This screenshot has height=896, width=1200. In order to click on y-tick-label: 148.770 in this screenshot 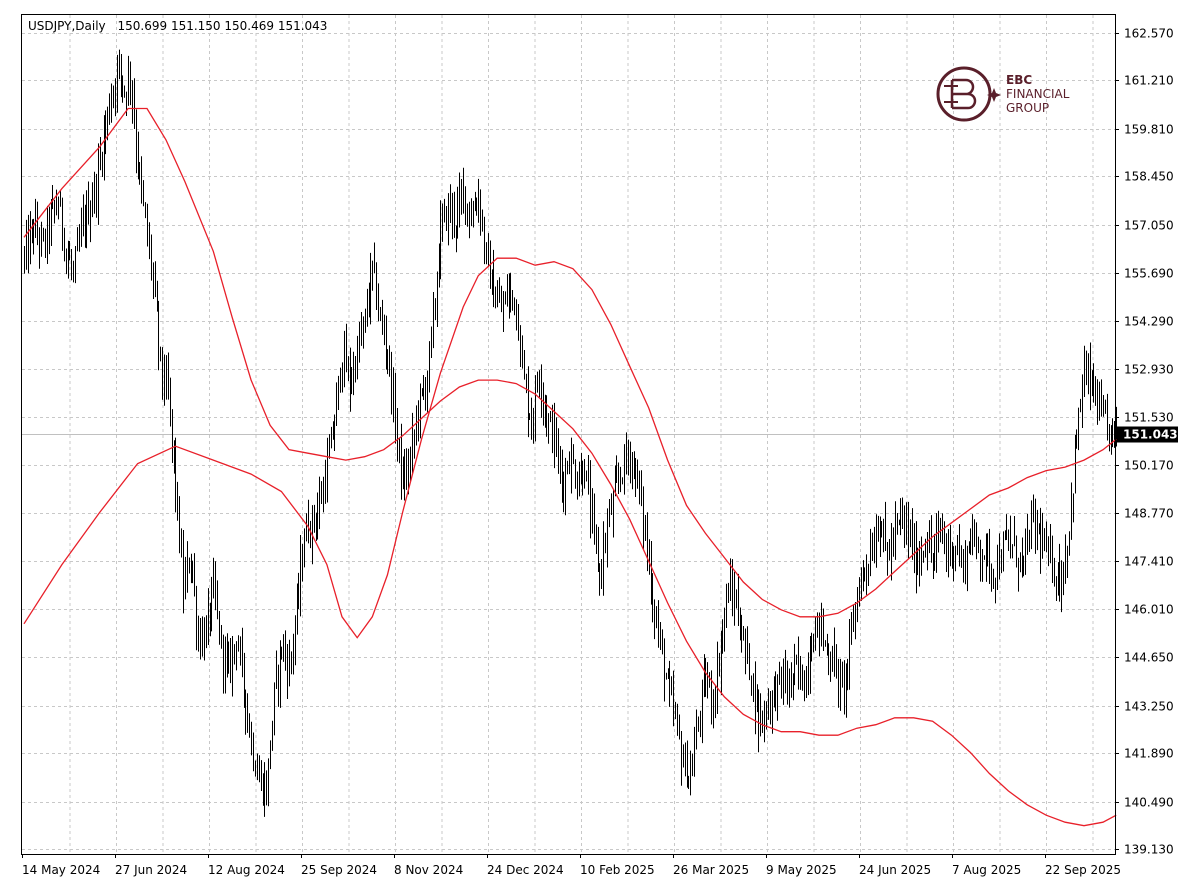, I will do `click(1149, 514)`.